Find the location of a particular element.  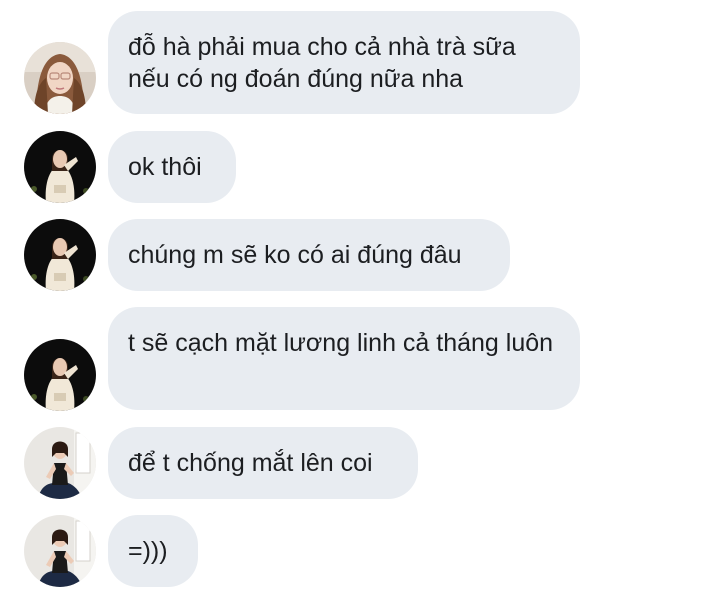

message-bubble: =))) is located at coordinates (153, 551).